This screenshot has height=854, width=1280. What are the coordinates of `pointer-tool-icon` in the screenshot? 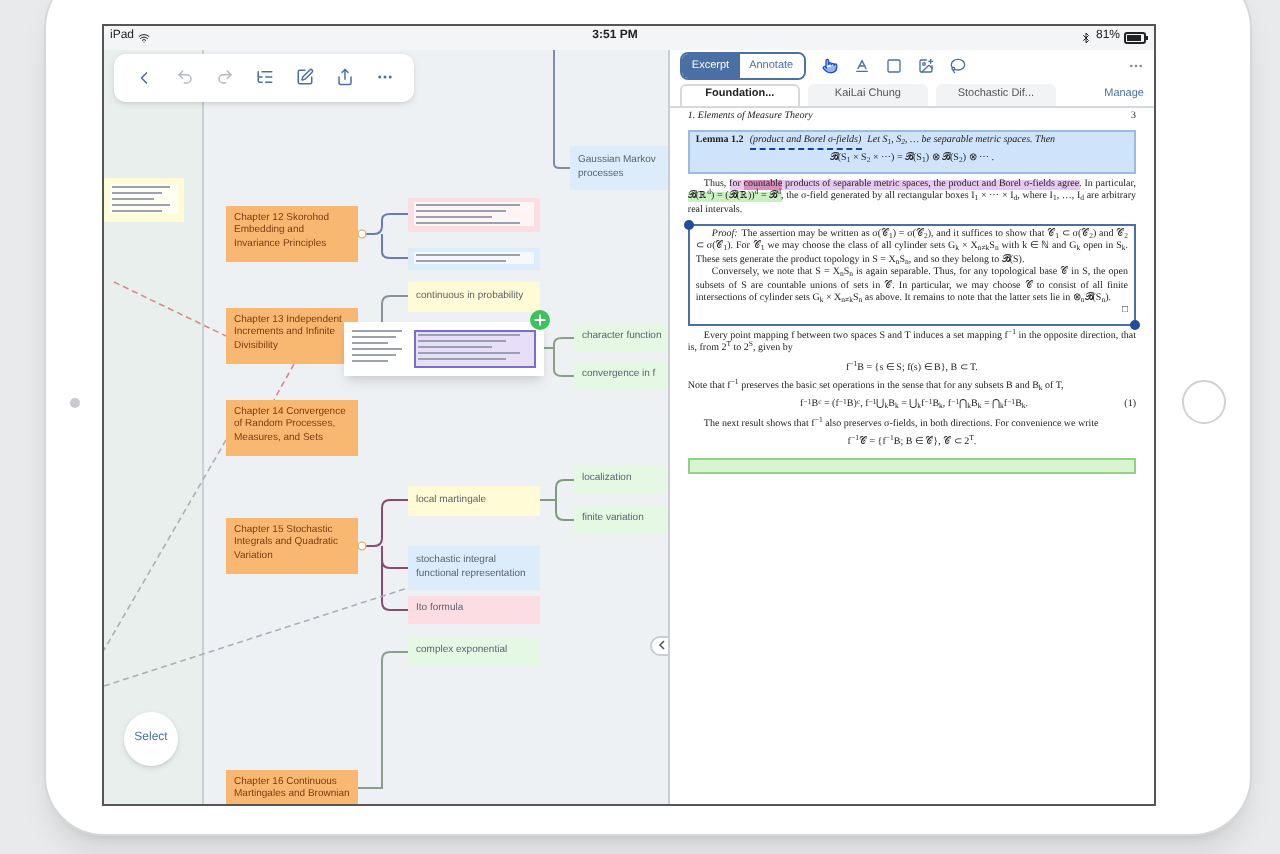 It's located at (829, 66).